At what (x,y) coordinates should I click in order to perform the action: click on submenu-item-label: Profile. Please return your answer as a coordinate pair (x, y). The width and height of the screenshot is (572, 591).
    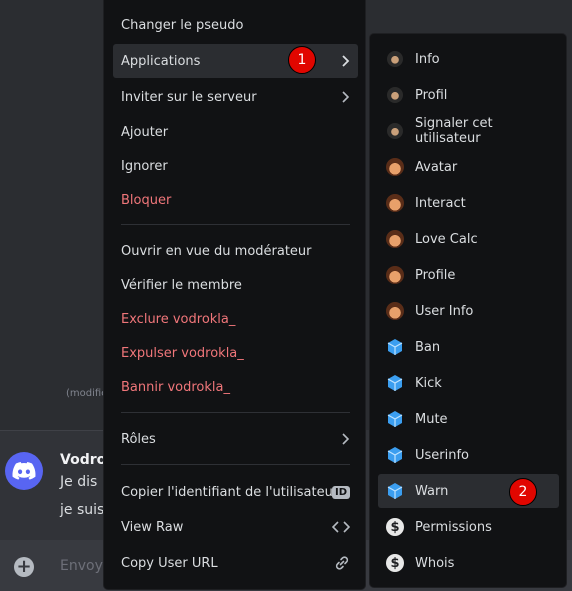
    Looking at the image, I should click on (435, 275).